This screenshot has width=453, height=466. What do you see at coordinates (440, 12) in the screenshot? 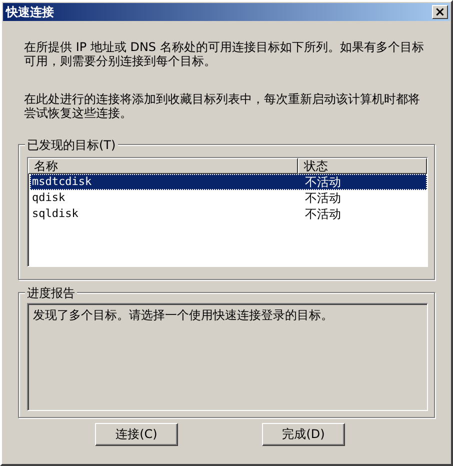
I see `close-button: ×` at bounding box center [440, 12].